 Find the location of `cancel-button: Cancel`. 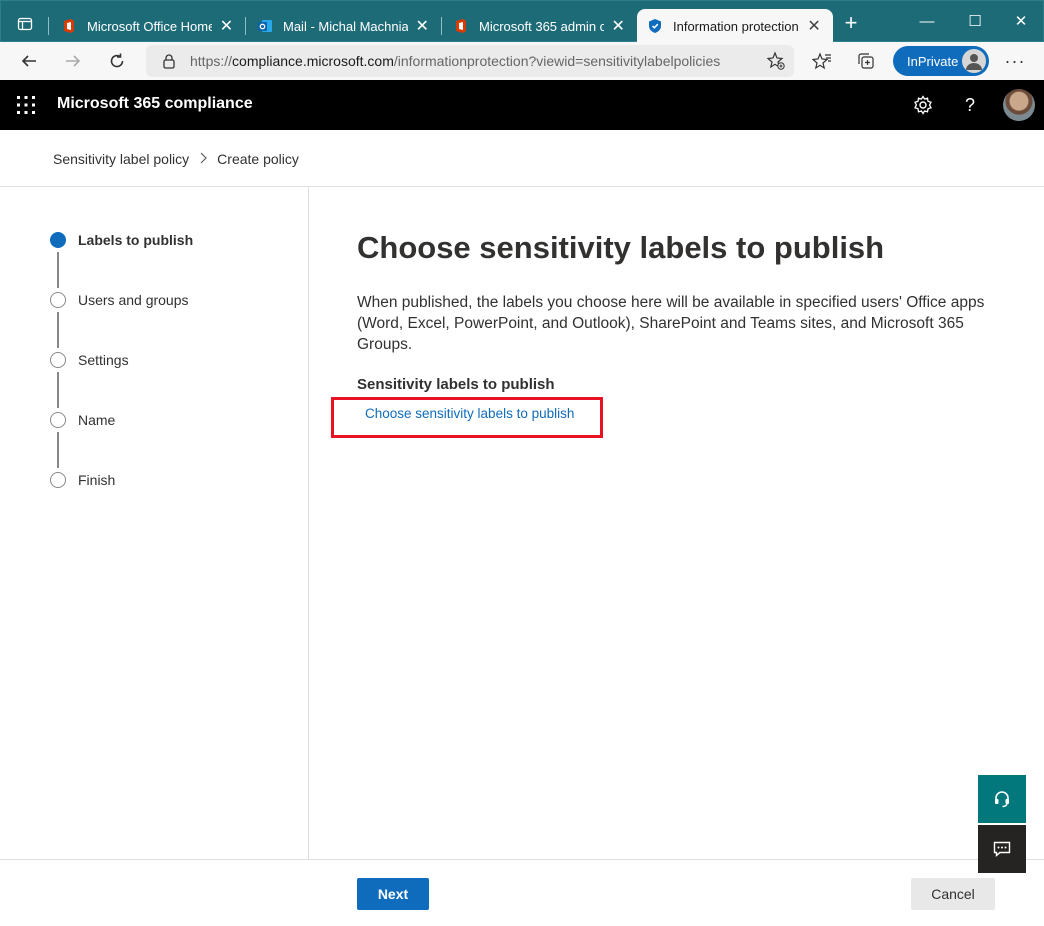

cancel-button: Cancel is located at coordinates (953, 894).